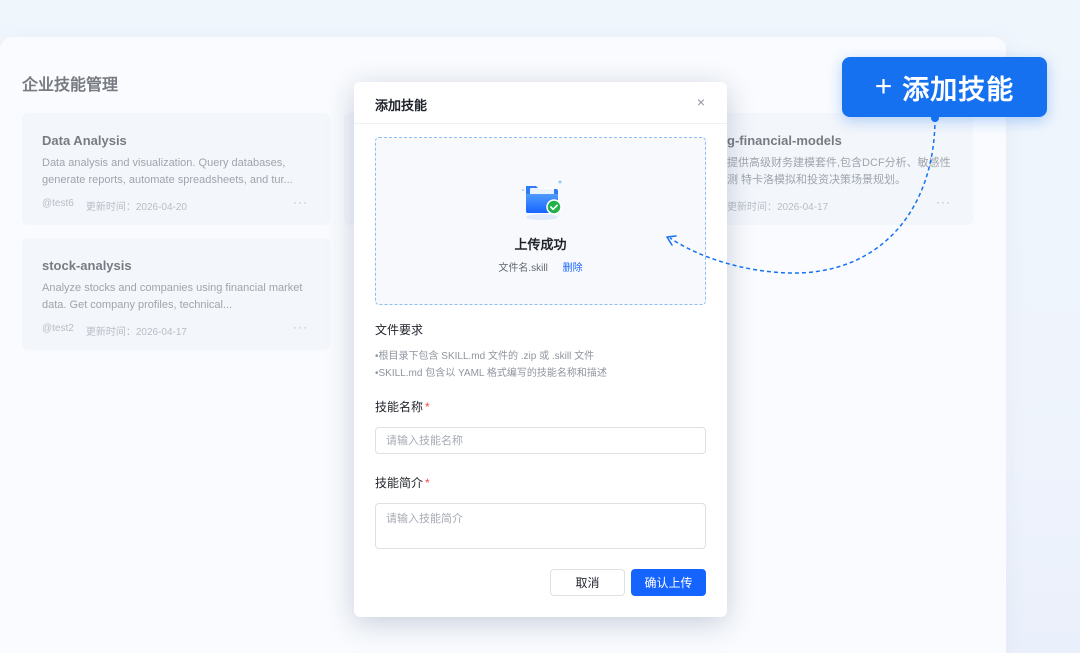 This screenshot has width=1080, height=653. Describe the element at coordinates (540, 526) in the screenshot. I see `skill-desc-input` at that location.